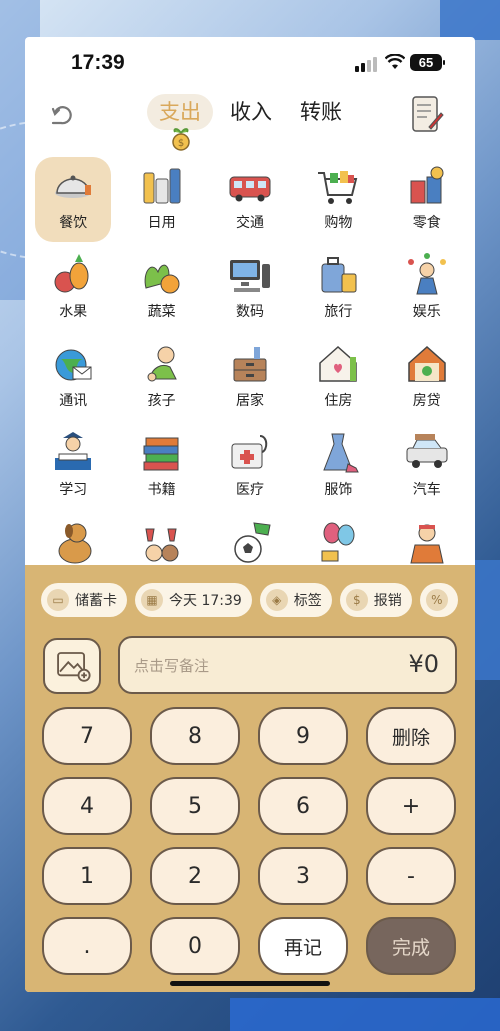  Describe the element at coordinates (426, 490) in the screenshot. I see `category-label: 汽车` at that location.